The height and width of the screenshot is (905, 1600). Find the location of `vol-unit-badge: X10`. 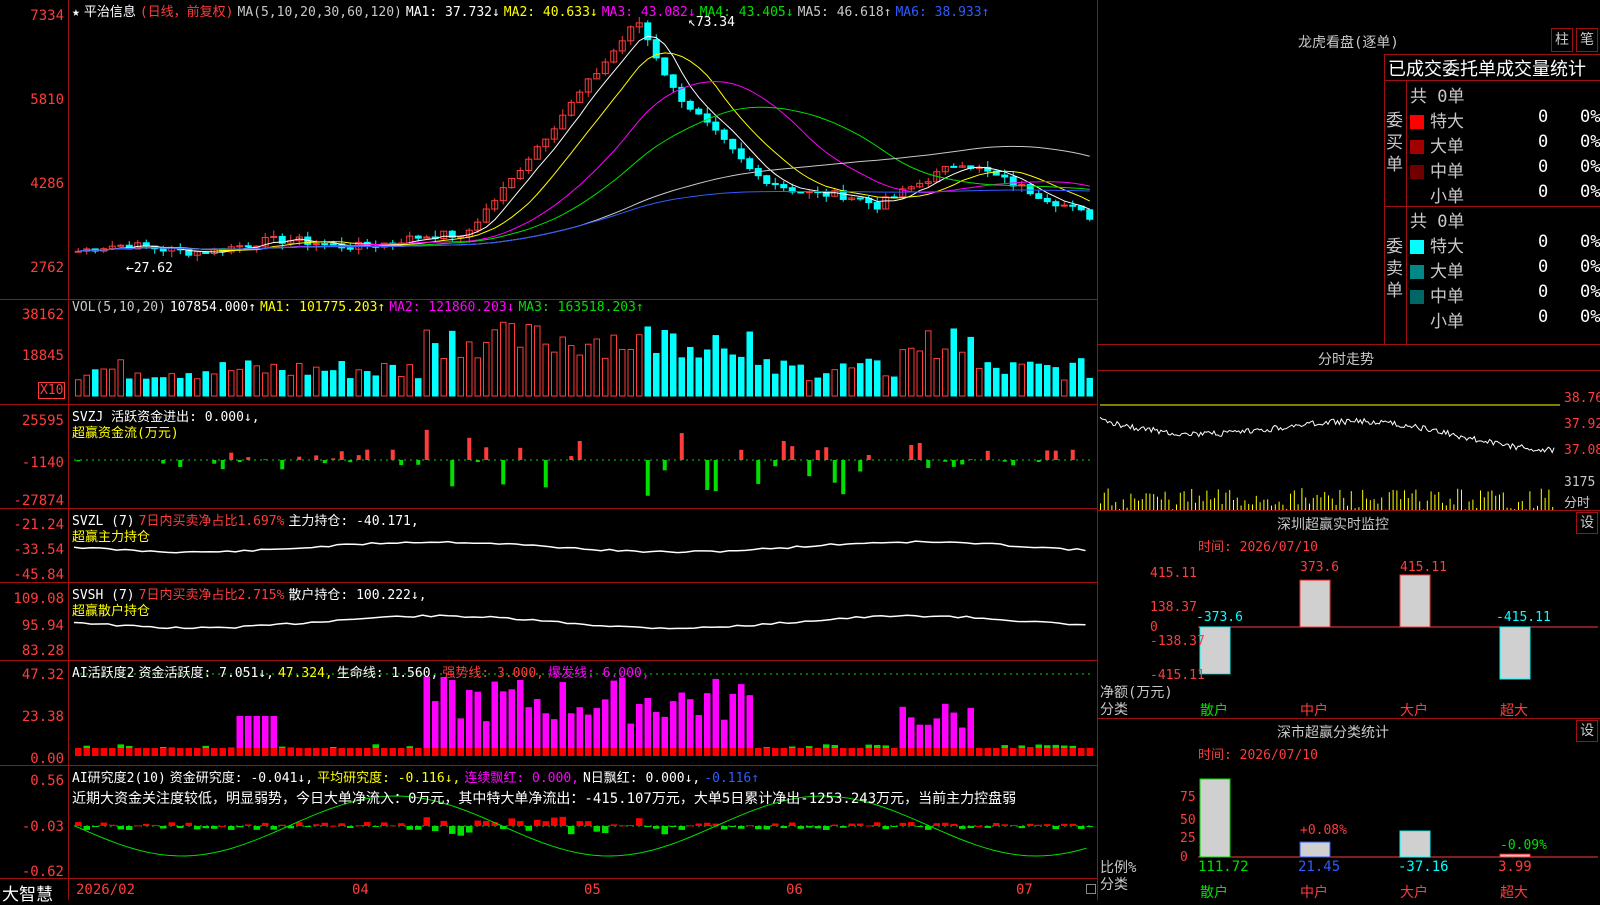

vol-unit-badge: X10 is located at coordinates (51, 390).